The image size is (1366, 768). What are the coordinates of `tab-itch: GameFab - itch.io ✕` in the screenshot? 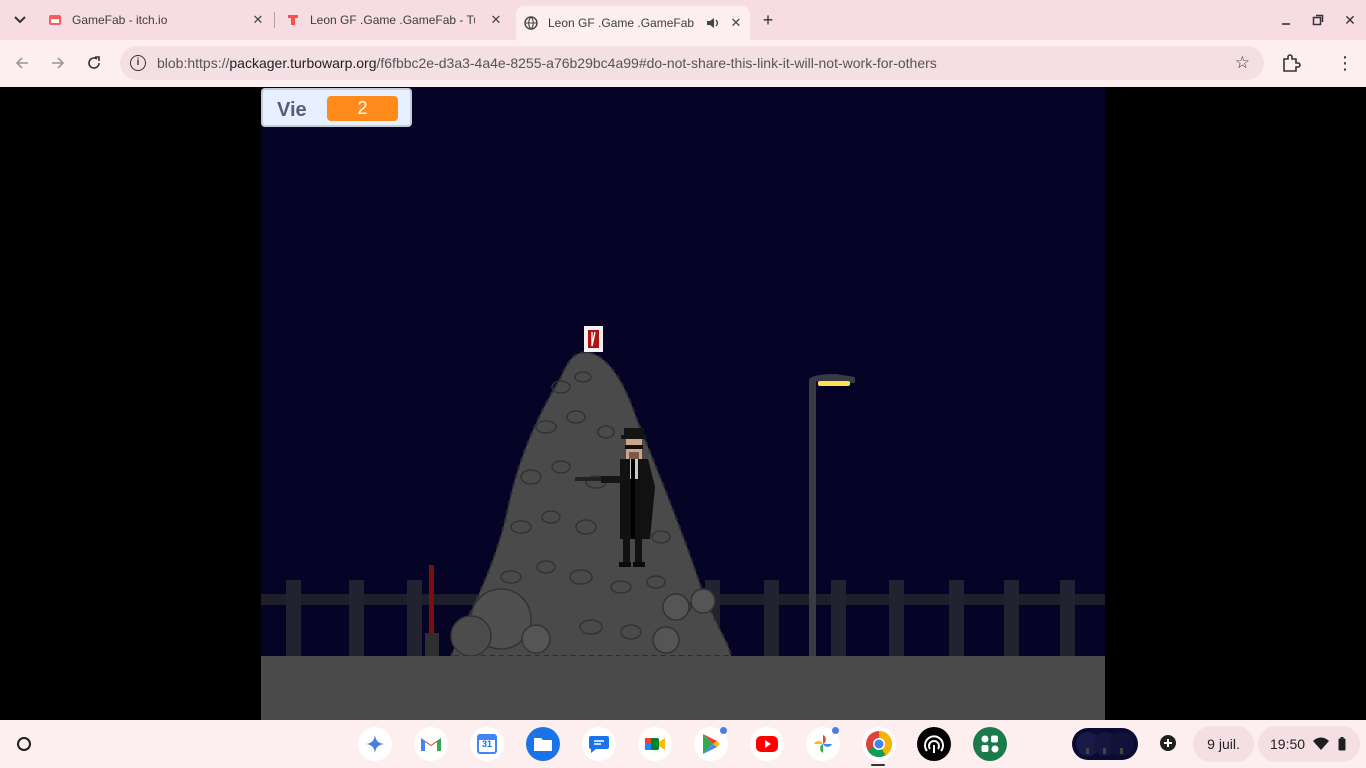 It's located at (156, 20).